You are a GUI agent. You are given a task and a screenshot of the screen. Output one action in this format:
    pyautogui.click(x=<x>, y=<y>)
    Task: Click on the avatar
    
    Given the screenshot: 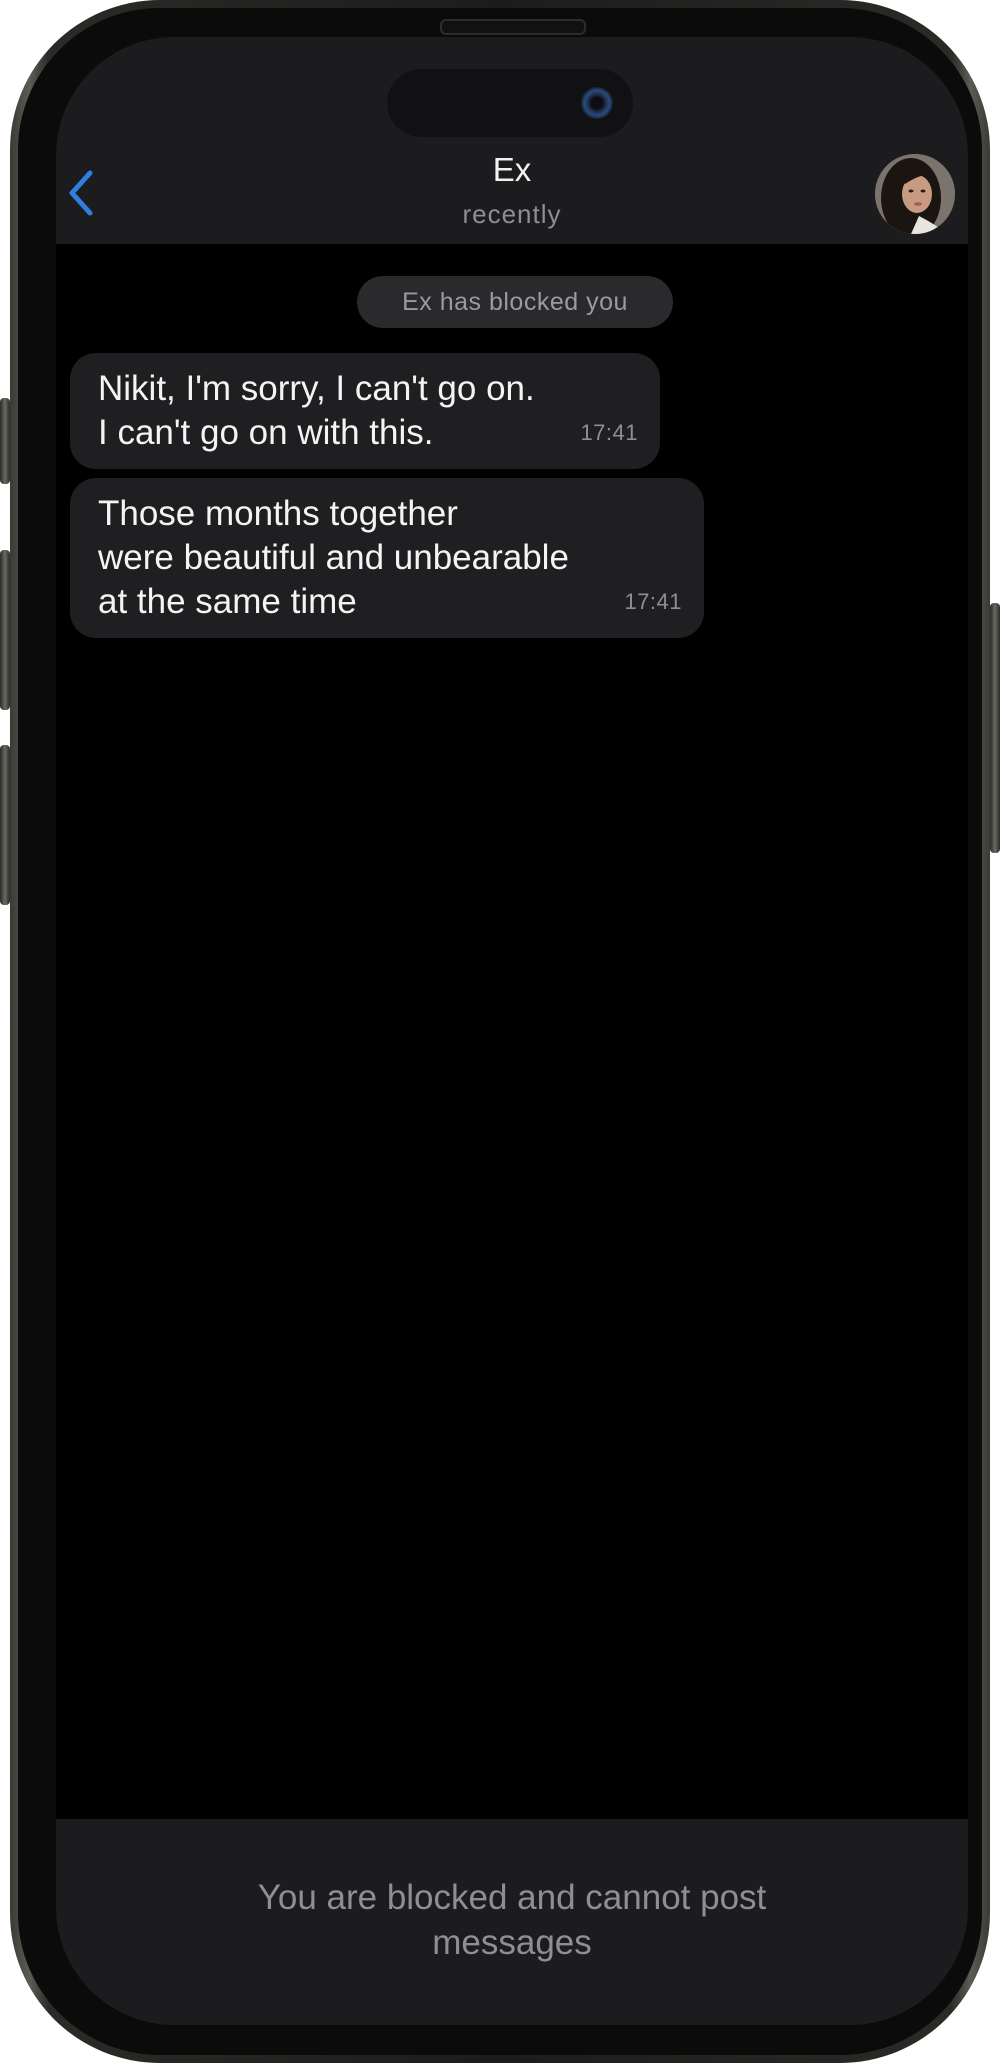 What is the action you would take?
    pyautogui.click(x=915, y=194)
    